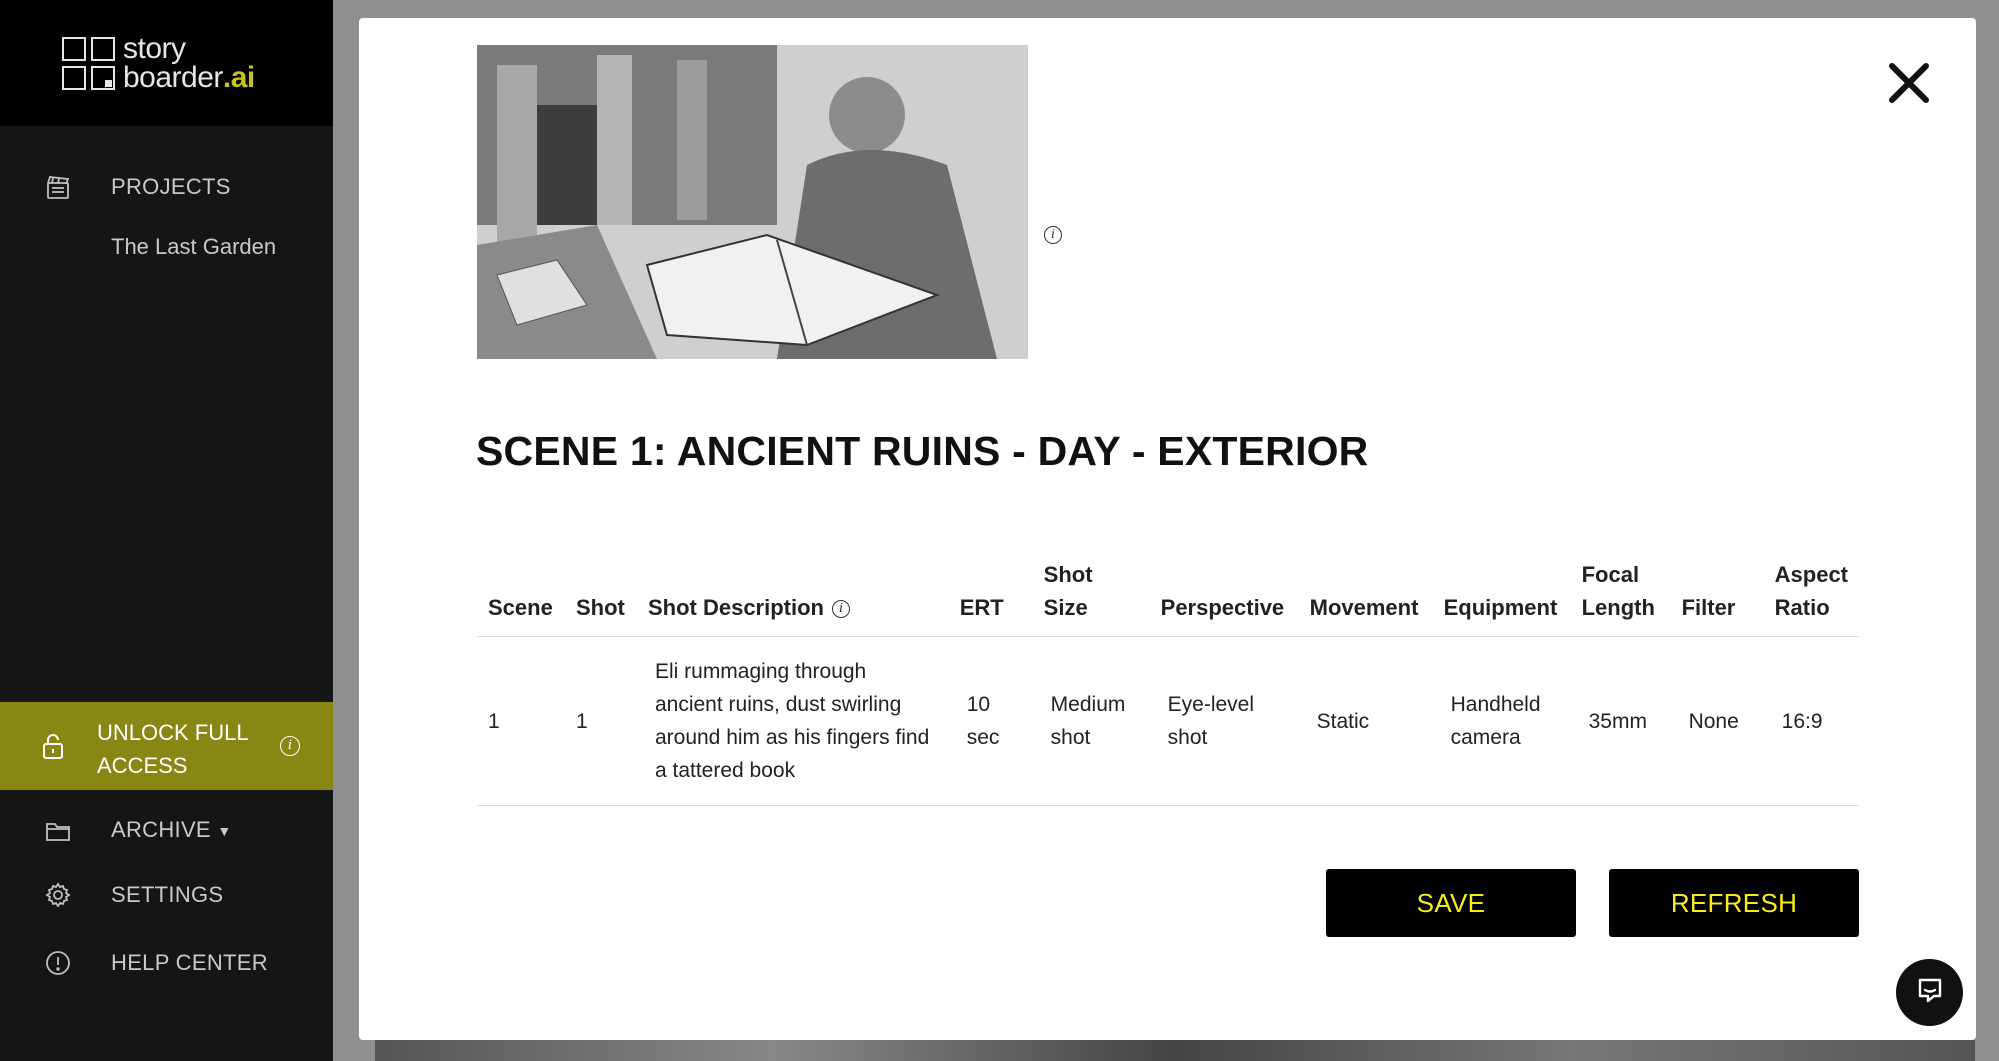  What do you see at coordinates (1224, 597) in the screenshot?
I see `column-header-perspective: Perspective` at bounding box center [1224, 597].